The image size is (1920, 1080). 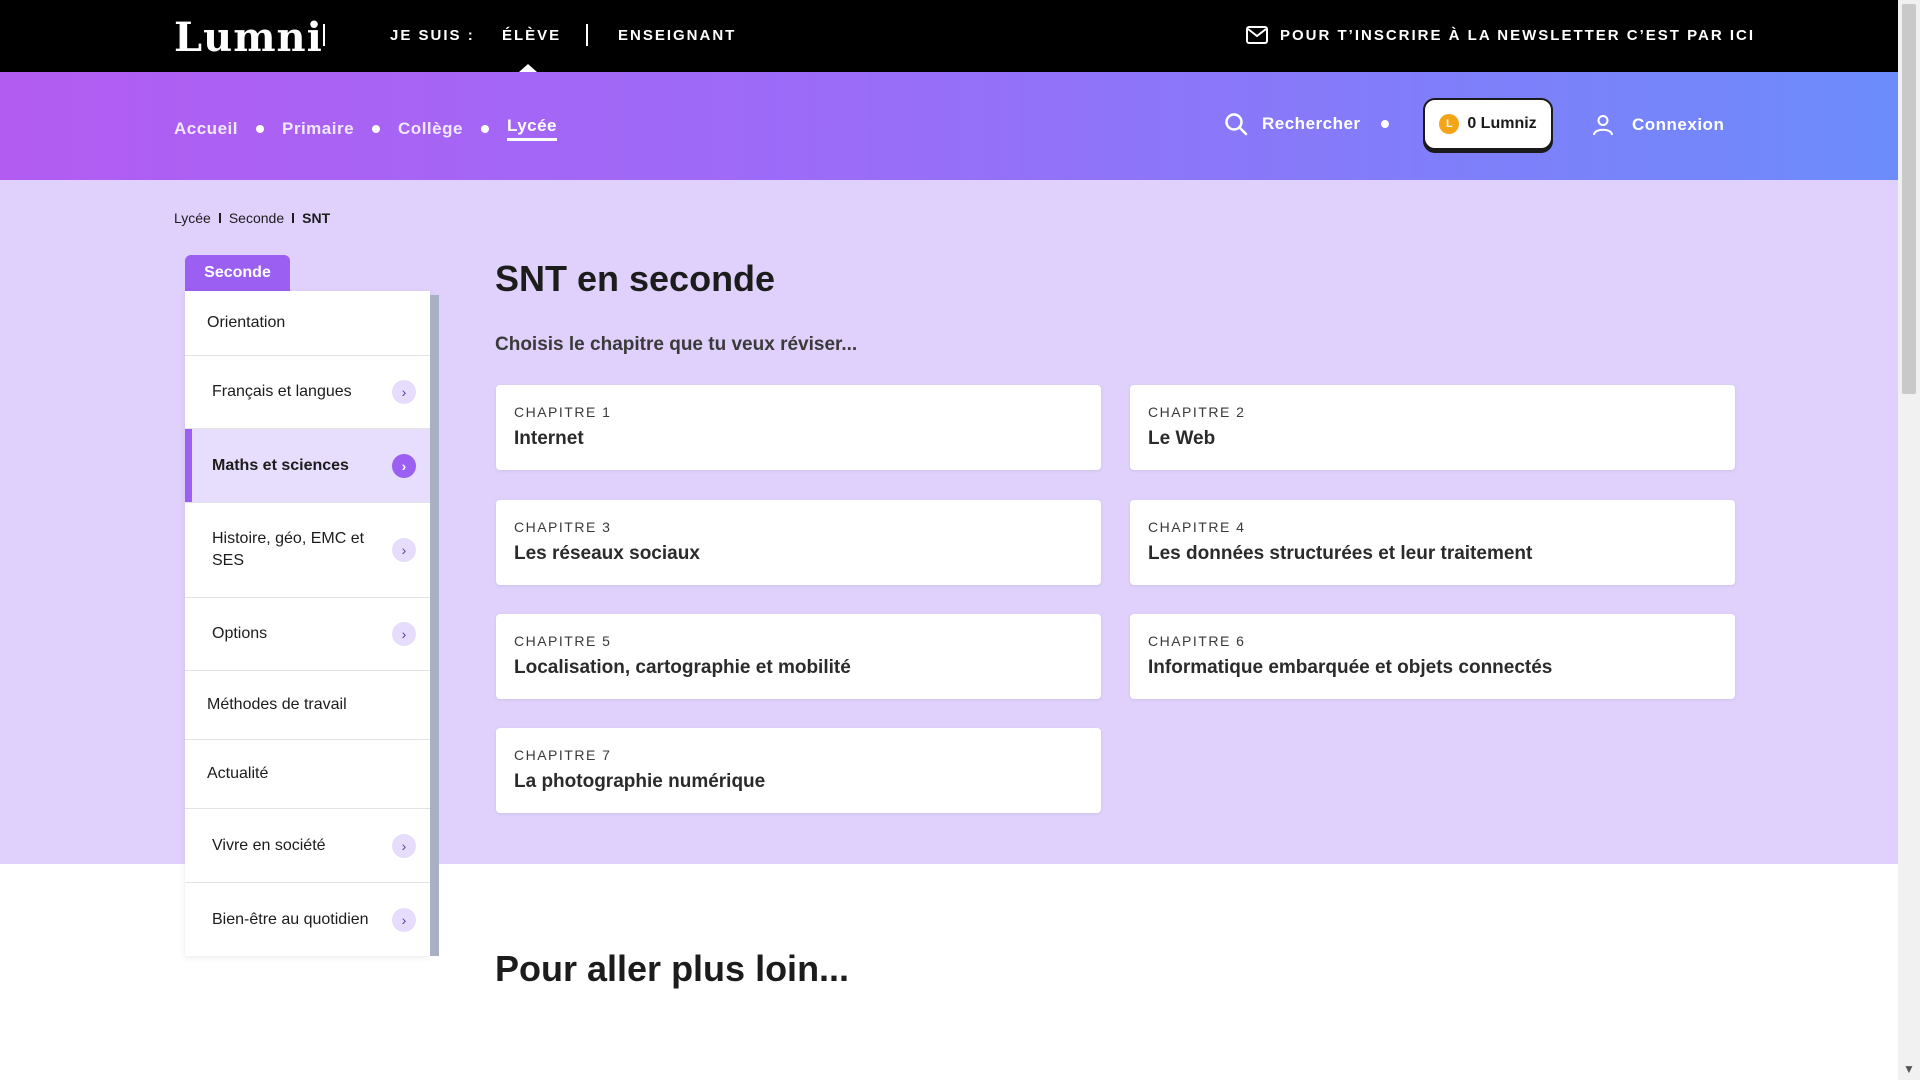 I want to click on active-caret, so click(x=528, y=68).